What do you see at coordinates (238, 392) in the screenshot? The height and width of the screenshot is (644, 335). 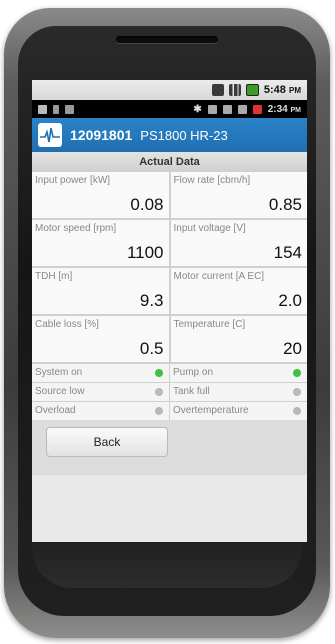 I see `status-row: Tank full` at bounding box center [238, 392].